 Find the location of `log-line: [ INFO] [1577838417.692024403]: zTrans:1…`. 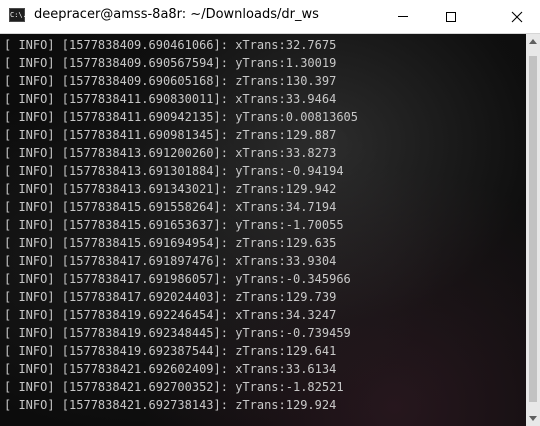

log-line: [ INFO] [1577838417.692024403]: zTrans:1… is located at coordinates (170, 297).